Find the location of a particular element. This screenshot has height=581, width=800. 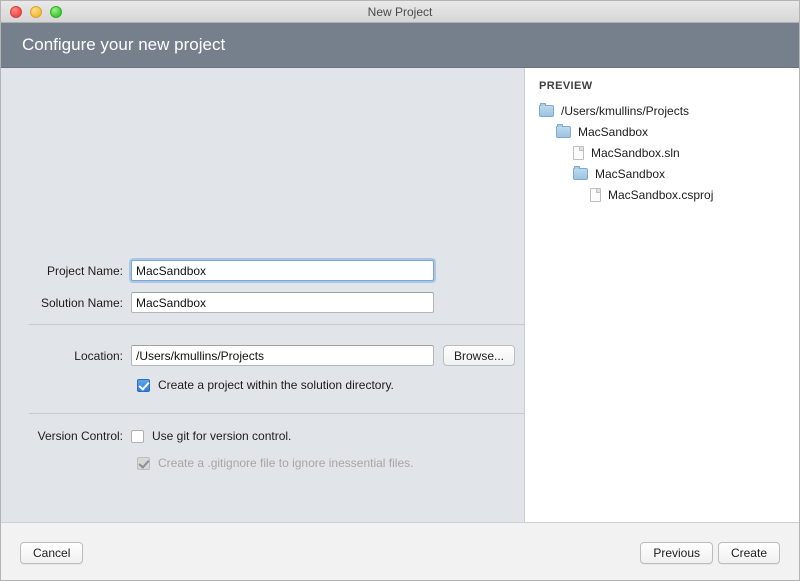

form-divider-upper is located at coordinates (277, 324).